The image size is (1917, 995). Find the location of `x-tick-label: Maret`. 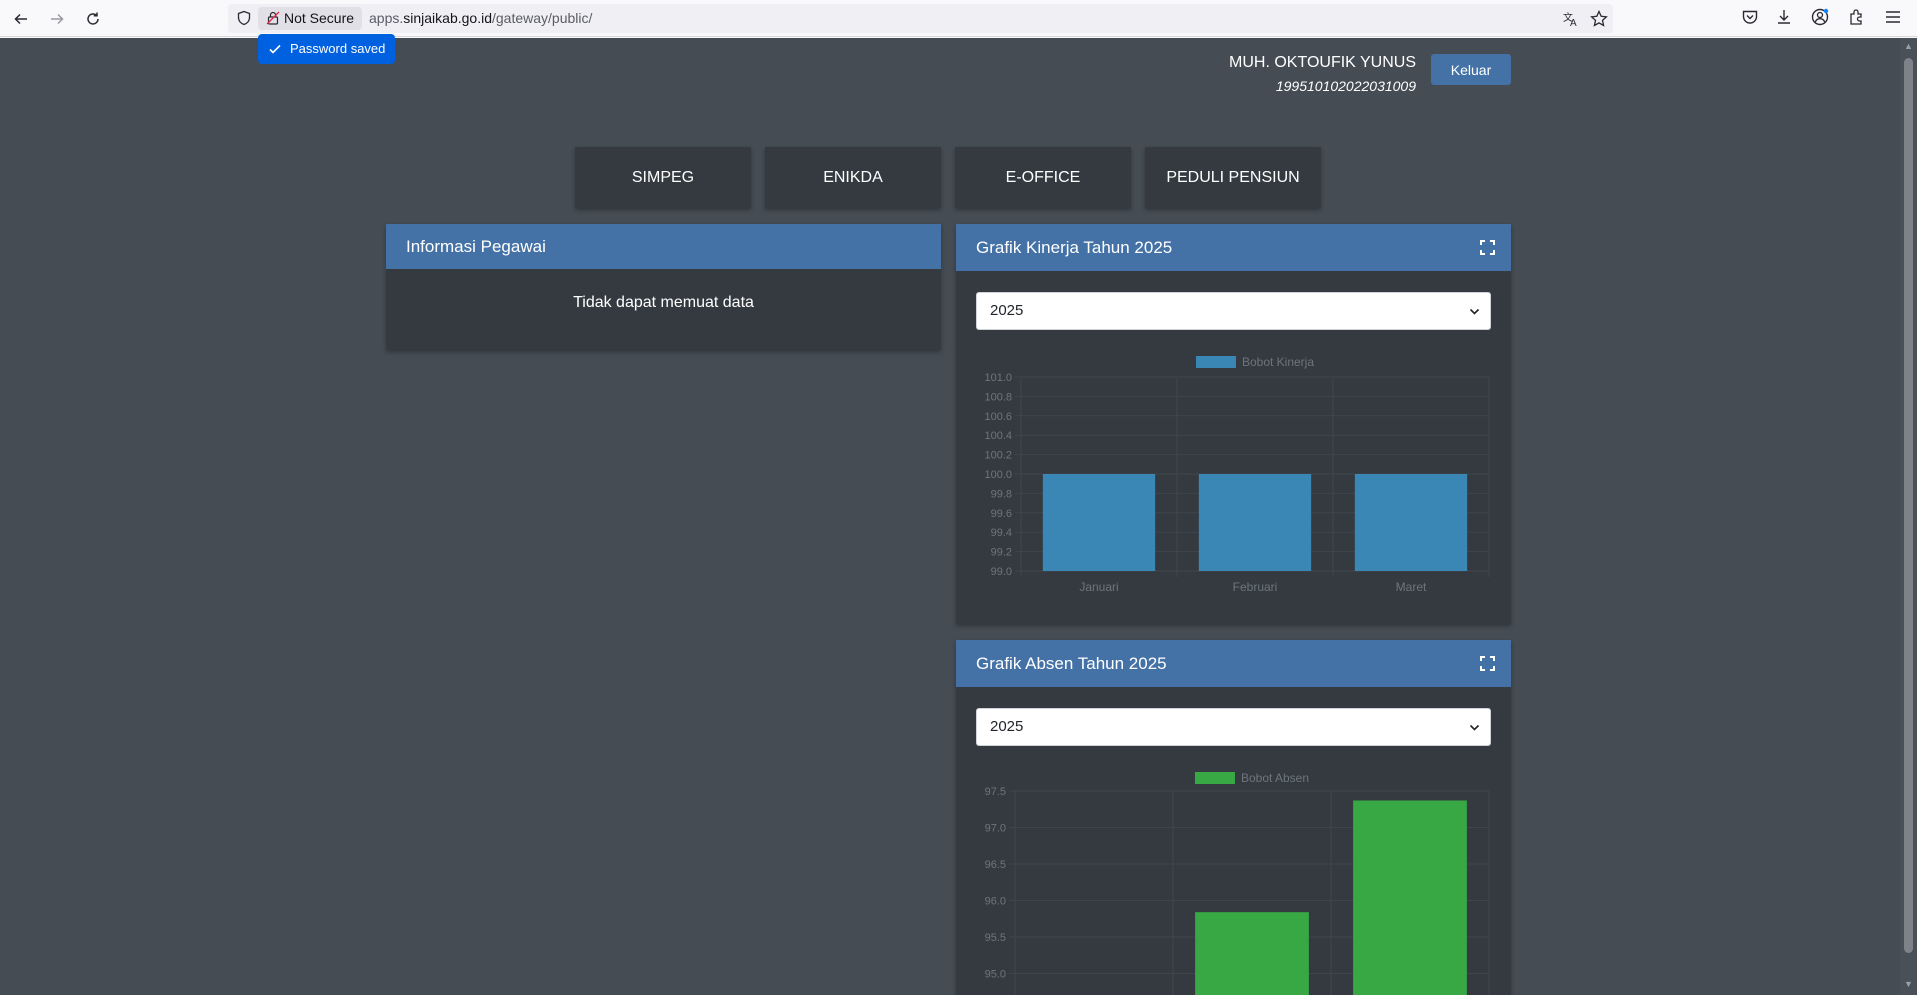

x-tick-label: Maret is located at coordinates (1411, 587).